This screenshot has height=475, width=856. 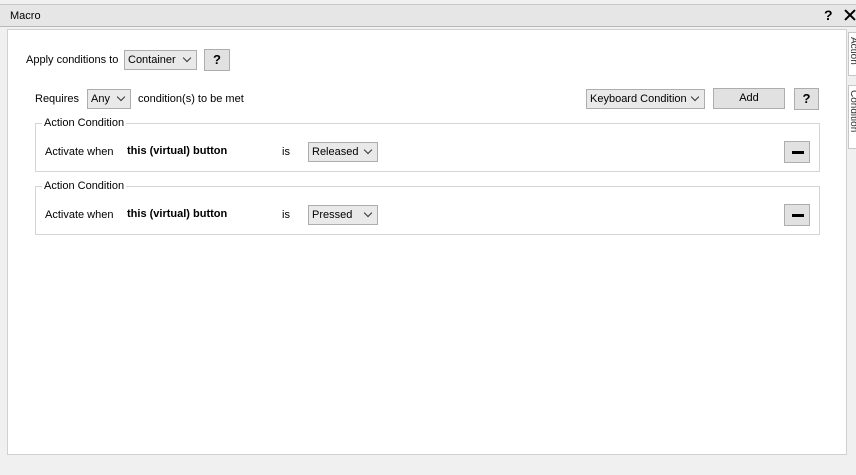 I want to click on add-condition-button: Add, so click(x=749, y=98).